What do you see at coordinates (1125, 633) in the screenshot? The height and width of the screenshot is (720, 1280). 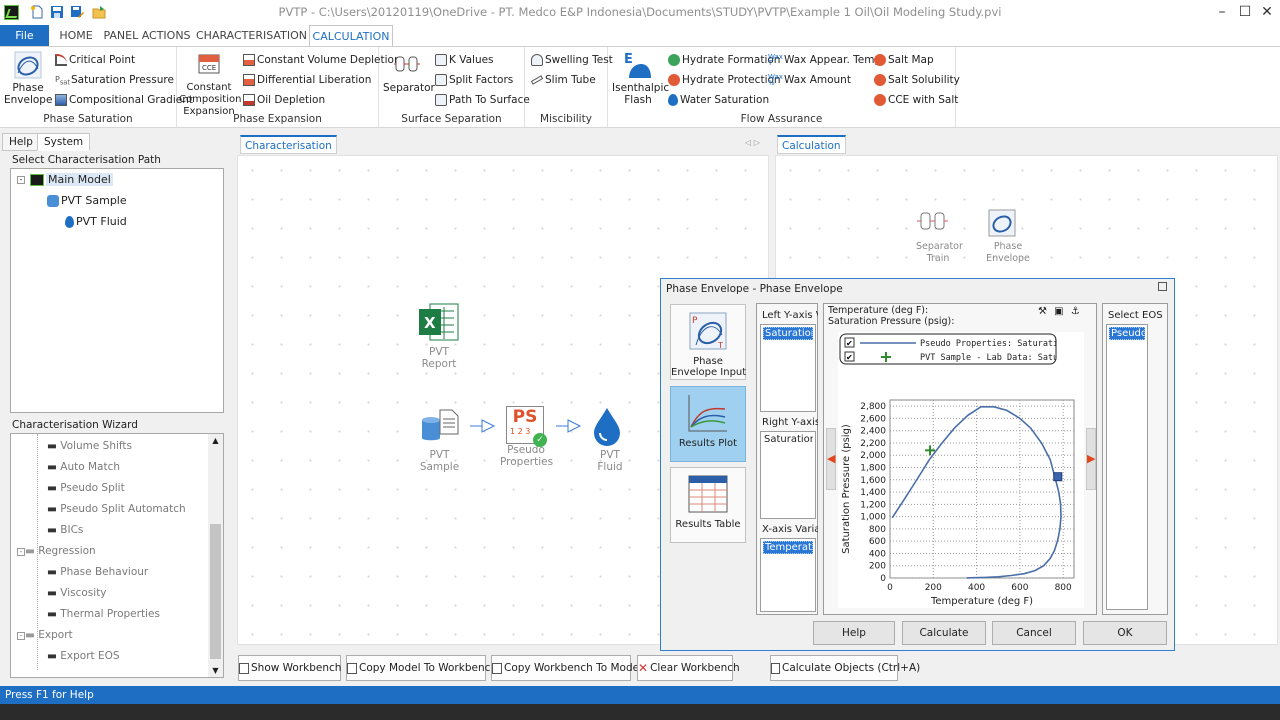 I see `ok-button: OK` at bounding box center [1125, 633].